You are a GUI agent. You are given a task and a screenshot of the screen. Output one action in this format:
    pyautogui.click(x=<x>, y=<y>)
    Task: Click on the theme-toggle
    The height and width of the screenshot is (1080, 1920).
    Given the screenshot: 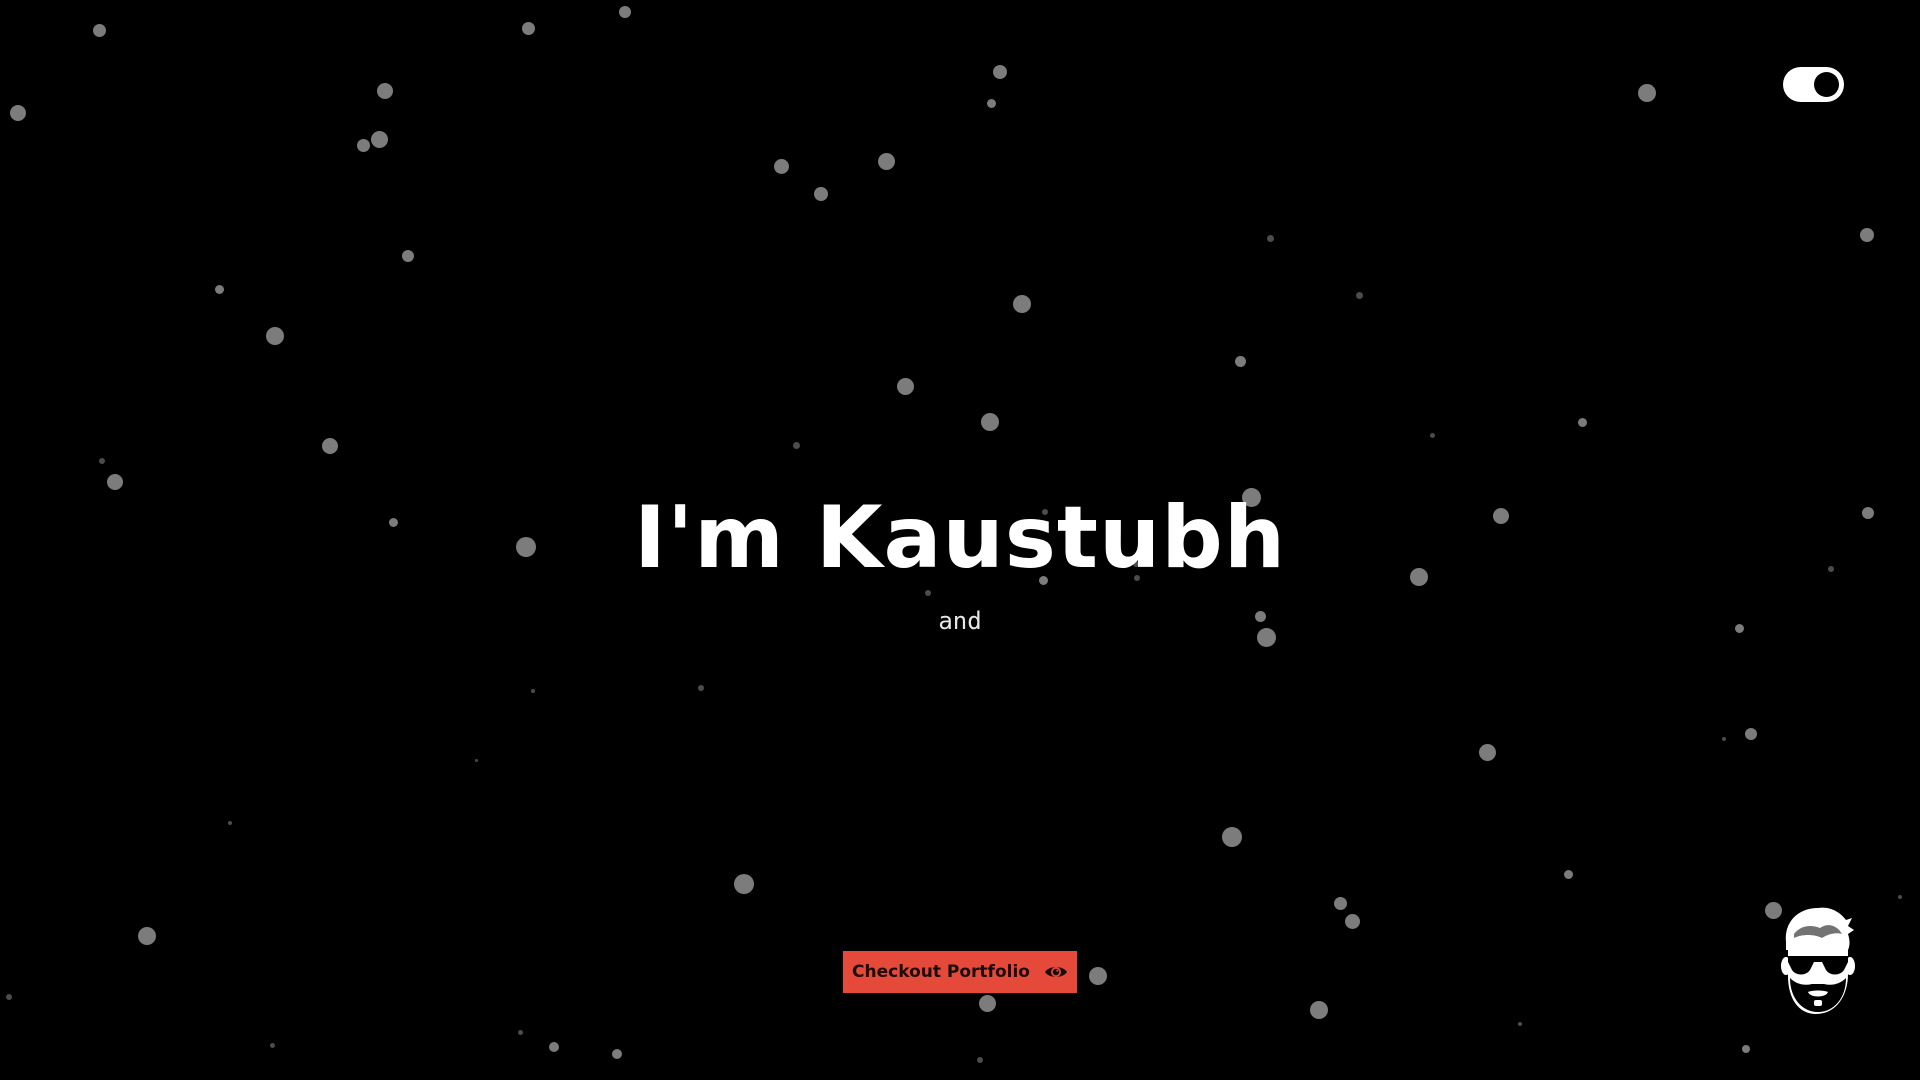 What is the action you would take?
    pyautogui.click(x=1813, y=84)
    